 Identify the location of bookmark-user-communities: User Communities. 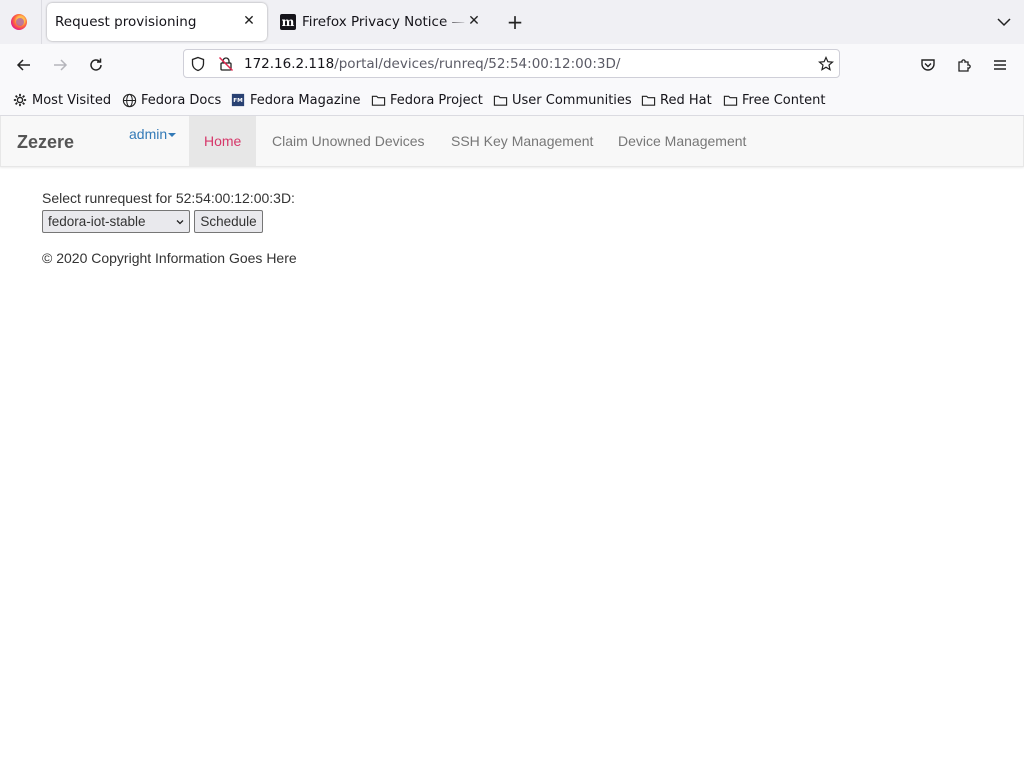
(562, 100).